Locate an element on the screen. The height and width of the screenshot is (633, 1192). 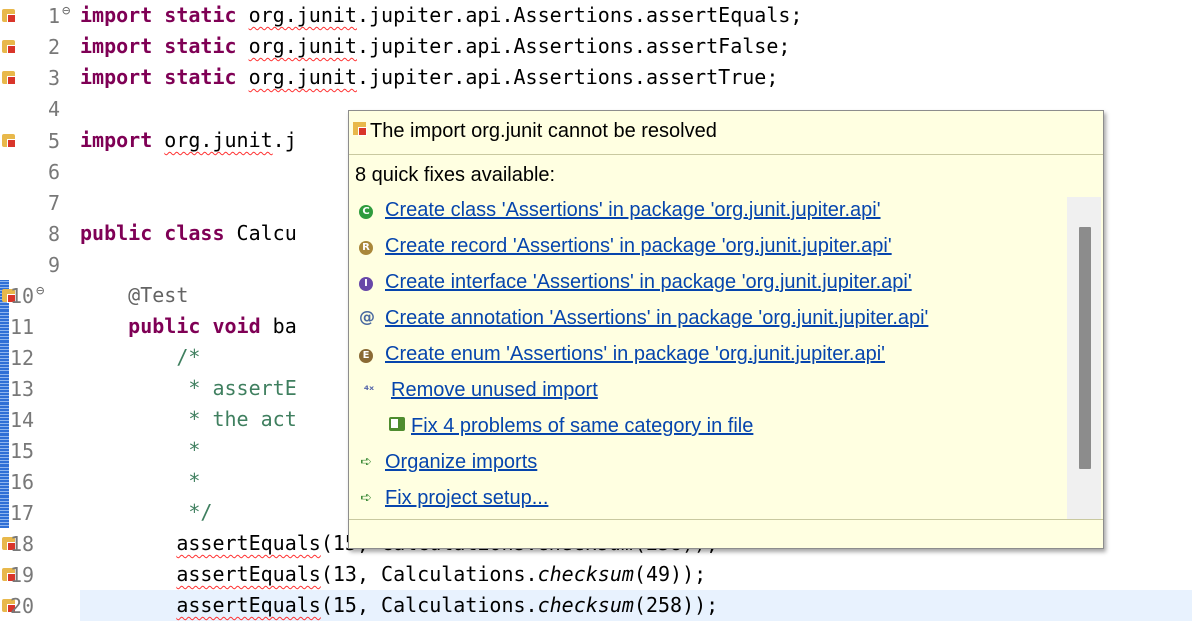
code-token: assertEquals is located at coordinates (248, 574).